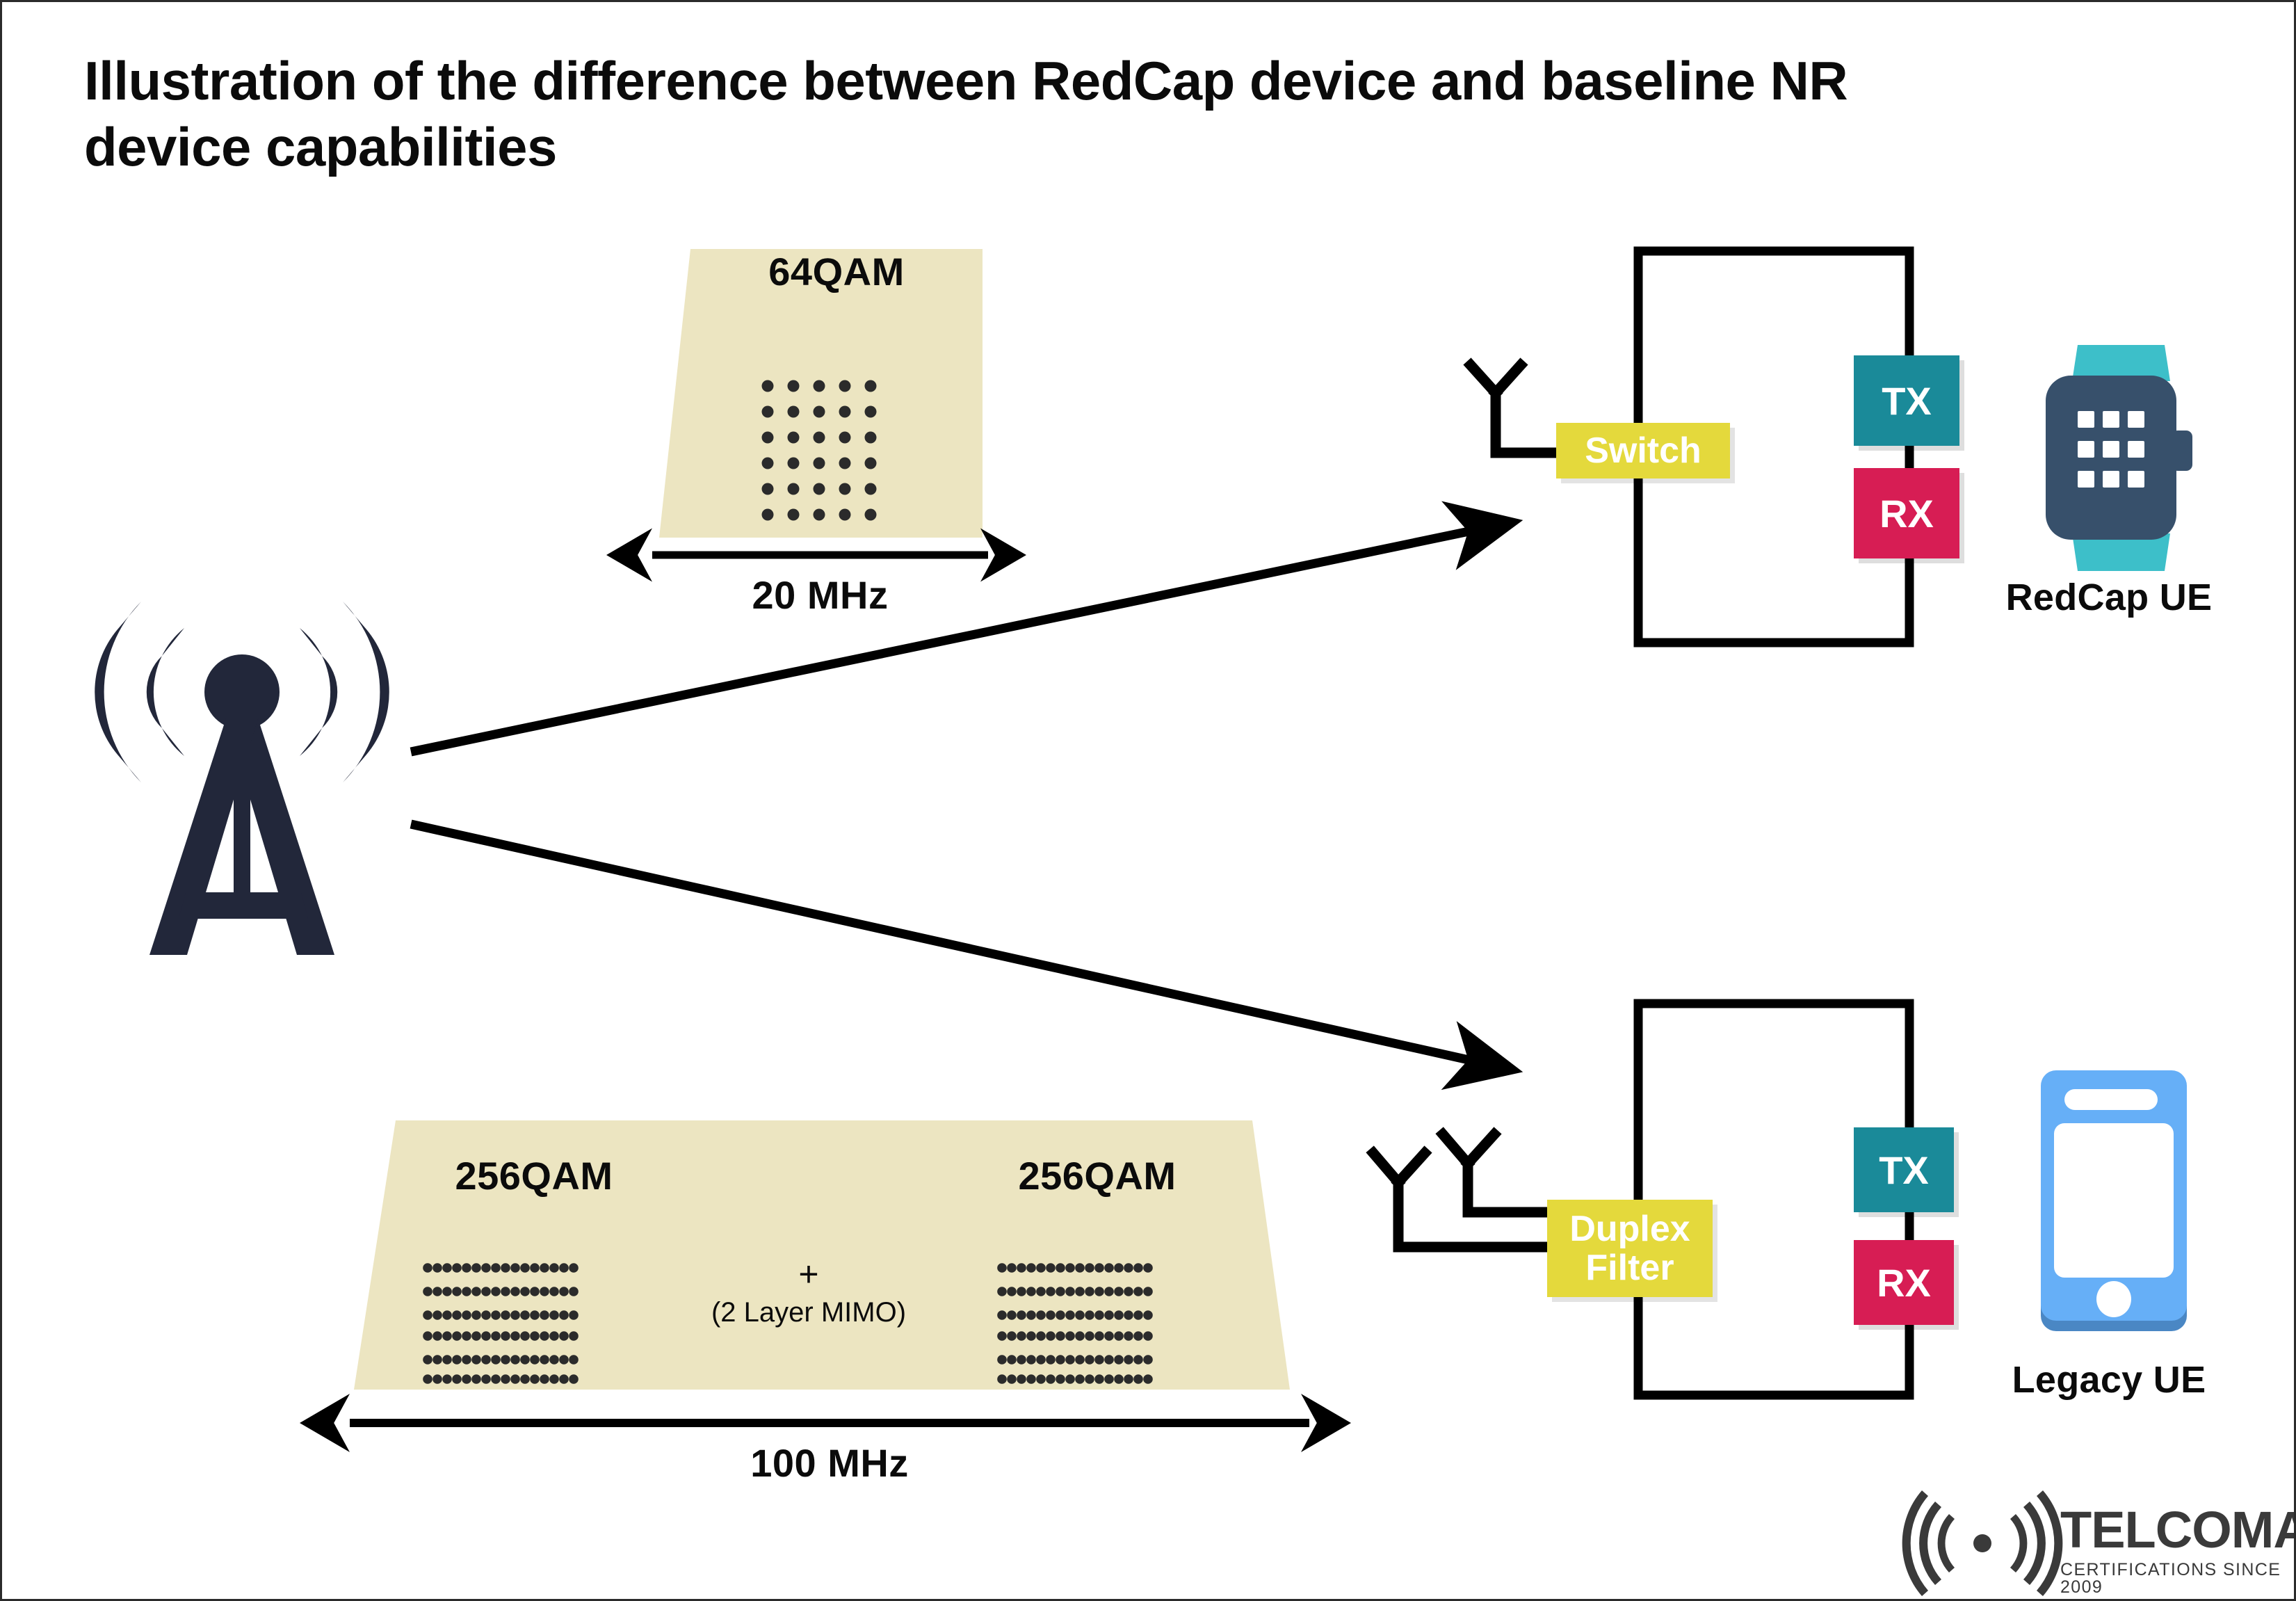  I want to click on mimo-plus-label: +, so click(809, 1274).